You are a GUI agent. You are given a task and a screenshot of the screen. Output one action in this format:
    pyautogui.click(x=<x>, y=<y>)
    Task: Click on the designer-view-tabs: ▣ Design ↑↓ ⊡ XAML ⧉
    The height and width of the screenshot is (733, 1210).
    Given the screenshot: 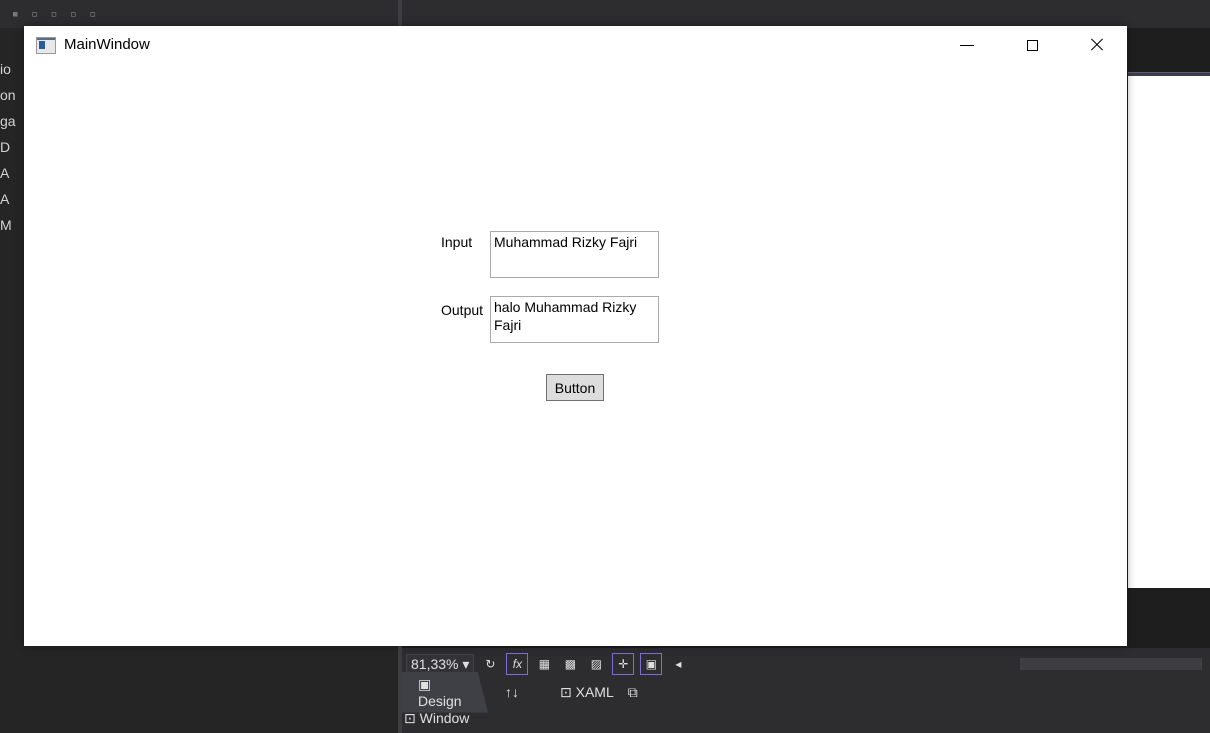 What is the action you would take?
    pyautogui.click(x=520, y=692)
    